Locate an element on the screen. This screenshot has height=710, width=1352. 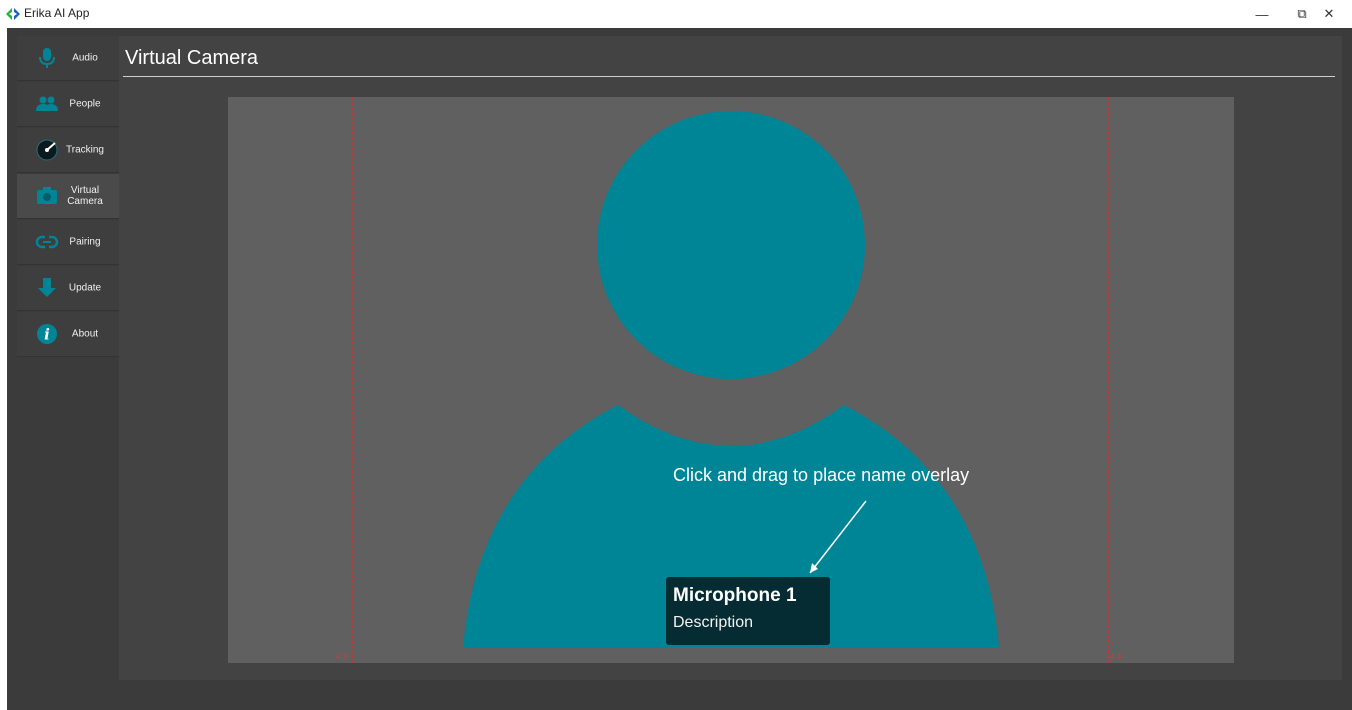
sidebar-item-virtual-camera: Virtual Camera is located at coordinates (68, 196).